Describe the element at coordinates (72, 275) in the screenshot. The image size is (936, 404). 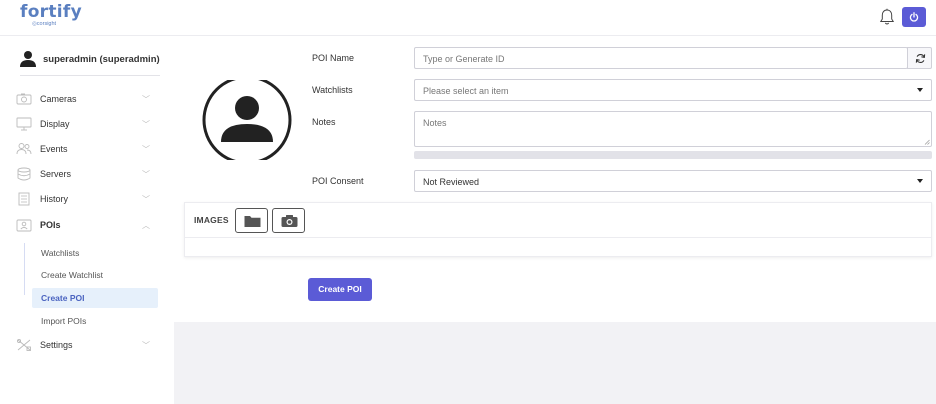
I see `submenu-item-label: Create Watchlist` at that location.